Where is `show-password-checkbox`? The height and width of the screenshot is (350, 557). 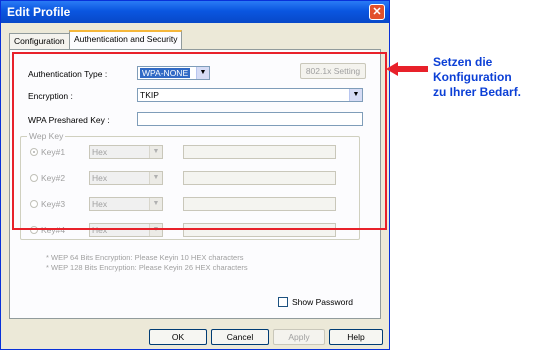
show-password-checkbox is located at coordinates (283, 302).